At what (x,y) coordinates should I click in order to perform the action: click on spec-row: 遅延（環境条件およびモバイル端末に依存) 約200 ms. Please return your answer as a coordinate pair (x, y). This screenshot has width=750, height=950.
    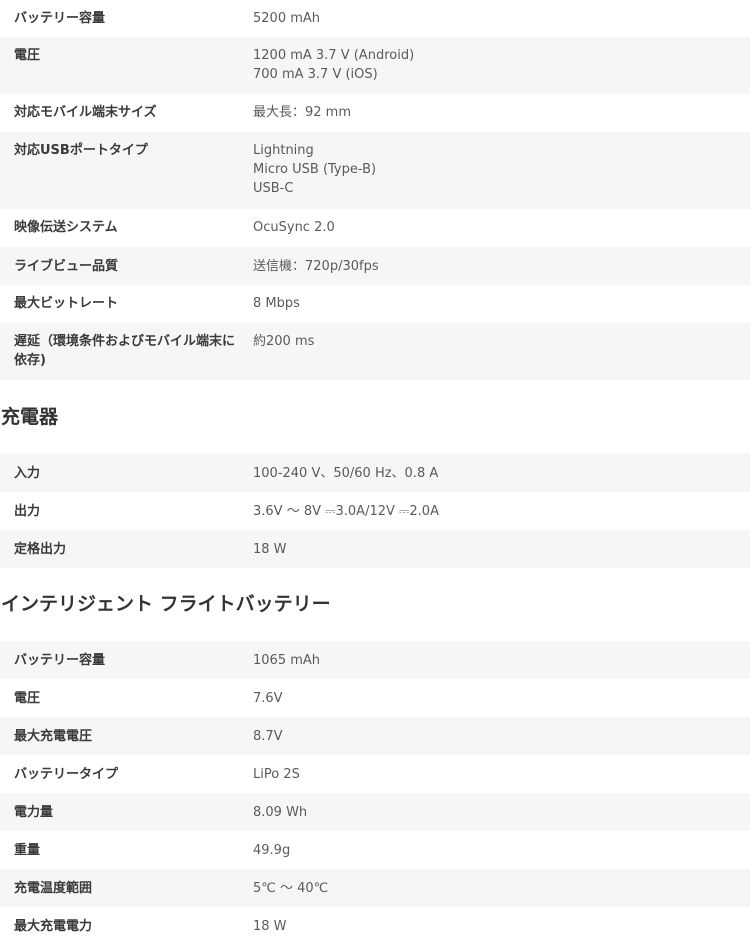
    Looking at the image, I should click on (375, 351).